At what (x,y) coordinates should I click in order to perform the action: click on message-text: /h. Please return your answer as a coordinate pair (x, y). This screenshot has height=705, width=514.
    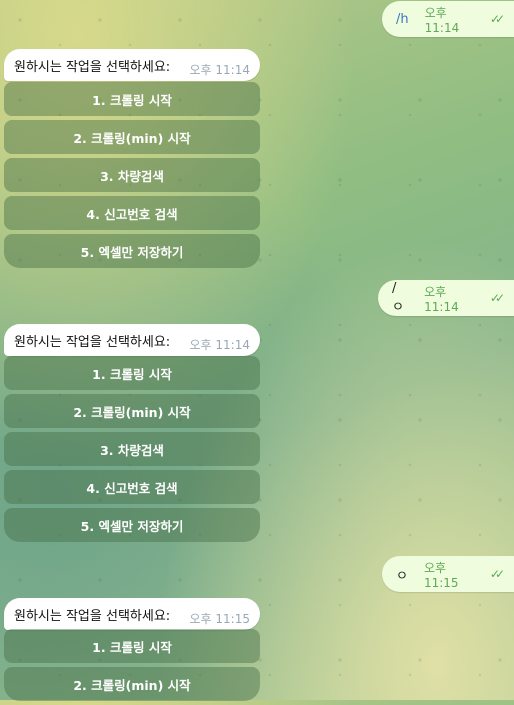
    Looking at the image, I should click on (402, 19).